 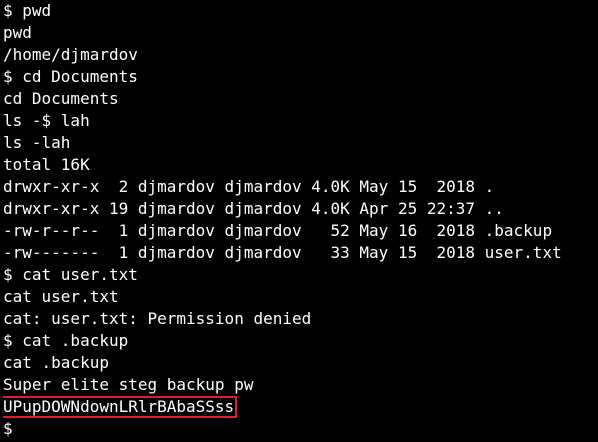 I want to click on terminal-line-prompt-pwd: $ pwd, so click(x=27, y=10).